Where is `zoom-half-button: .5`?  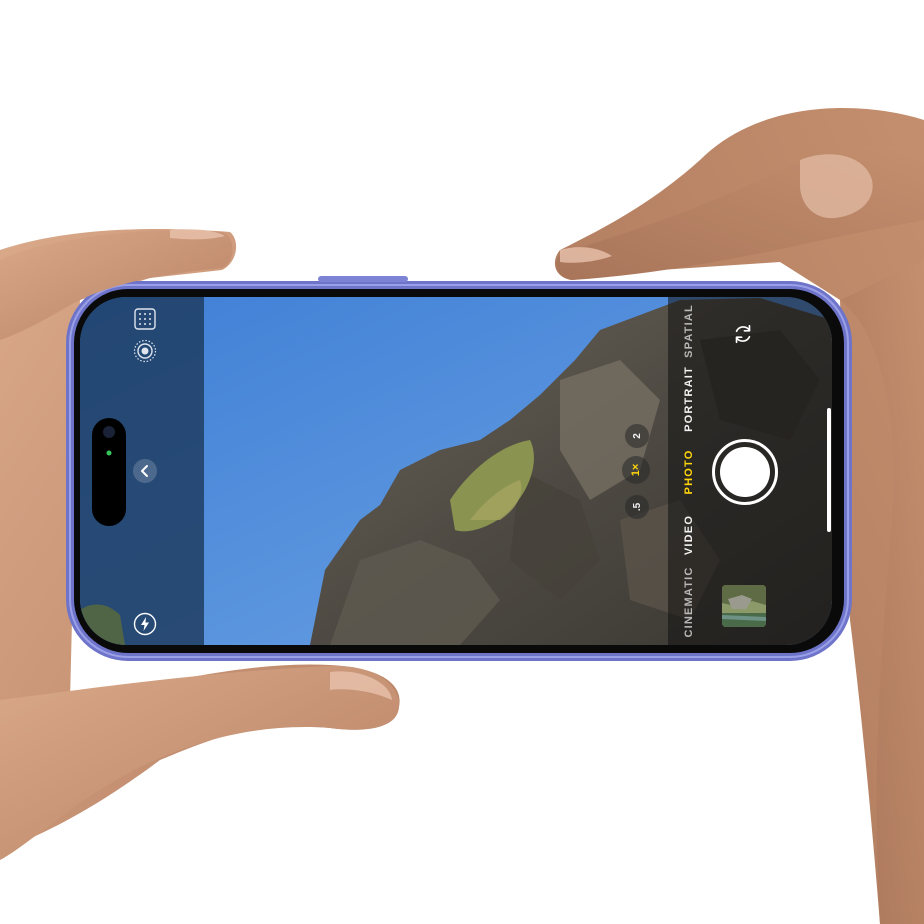 zoom-half-button: .5 is located at coordinates (637, 507).